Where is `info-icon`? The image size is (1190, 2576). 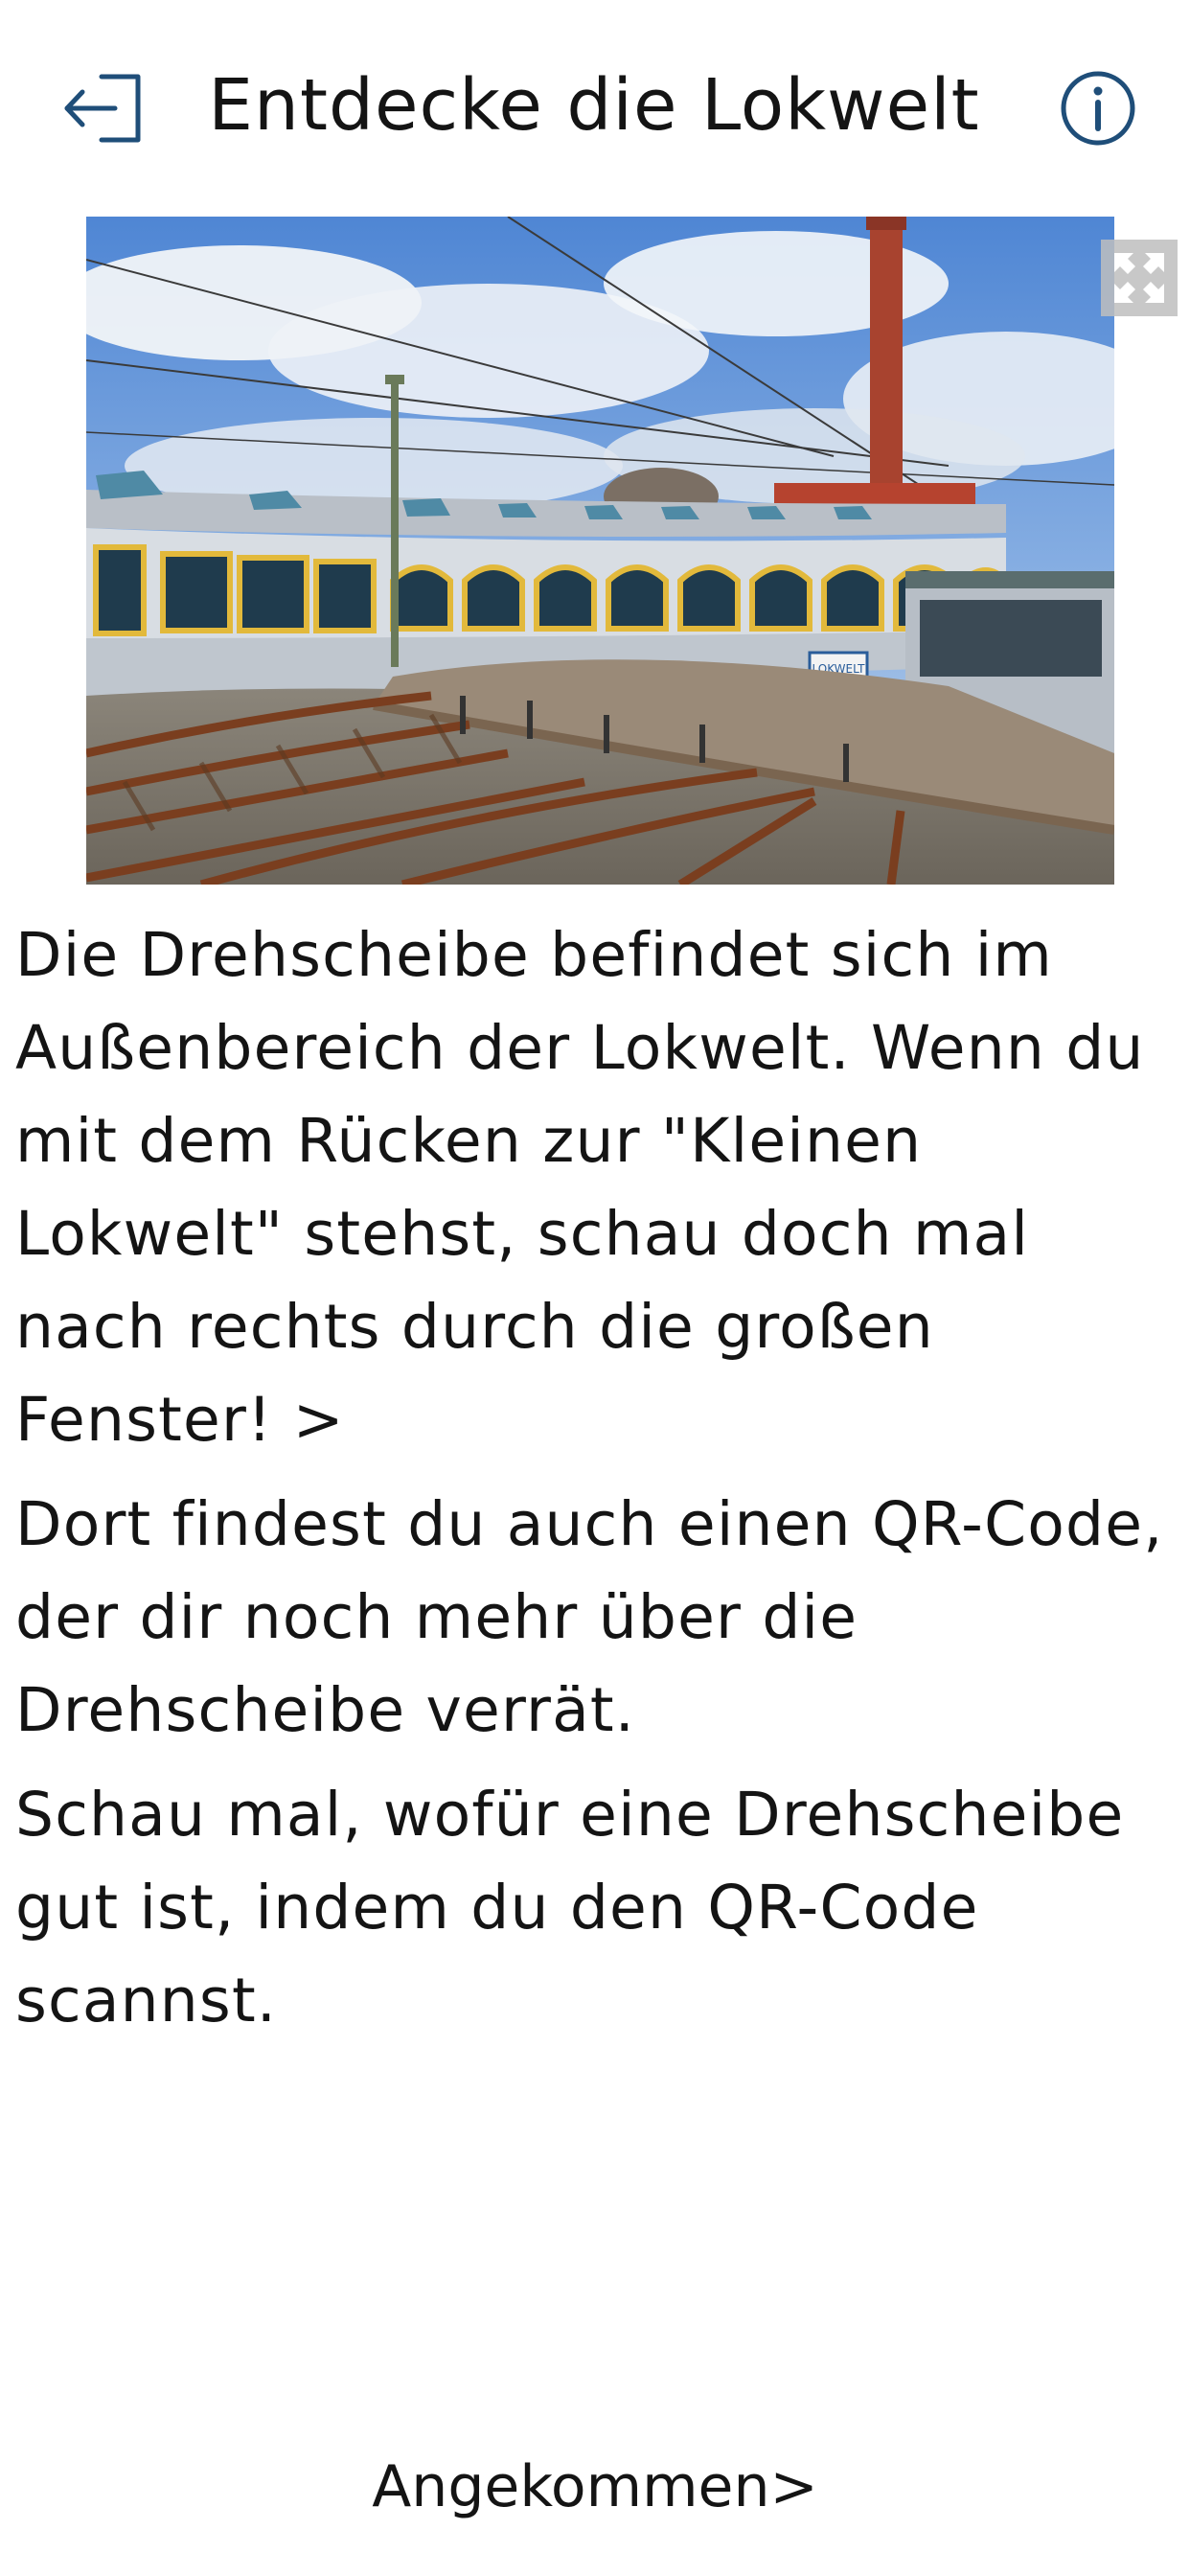 info-icon is located at coordinates (1098, 108).